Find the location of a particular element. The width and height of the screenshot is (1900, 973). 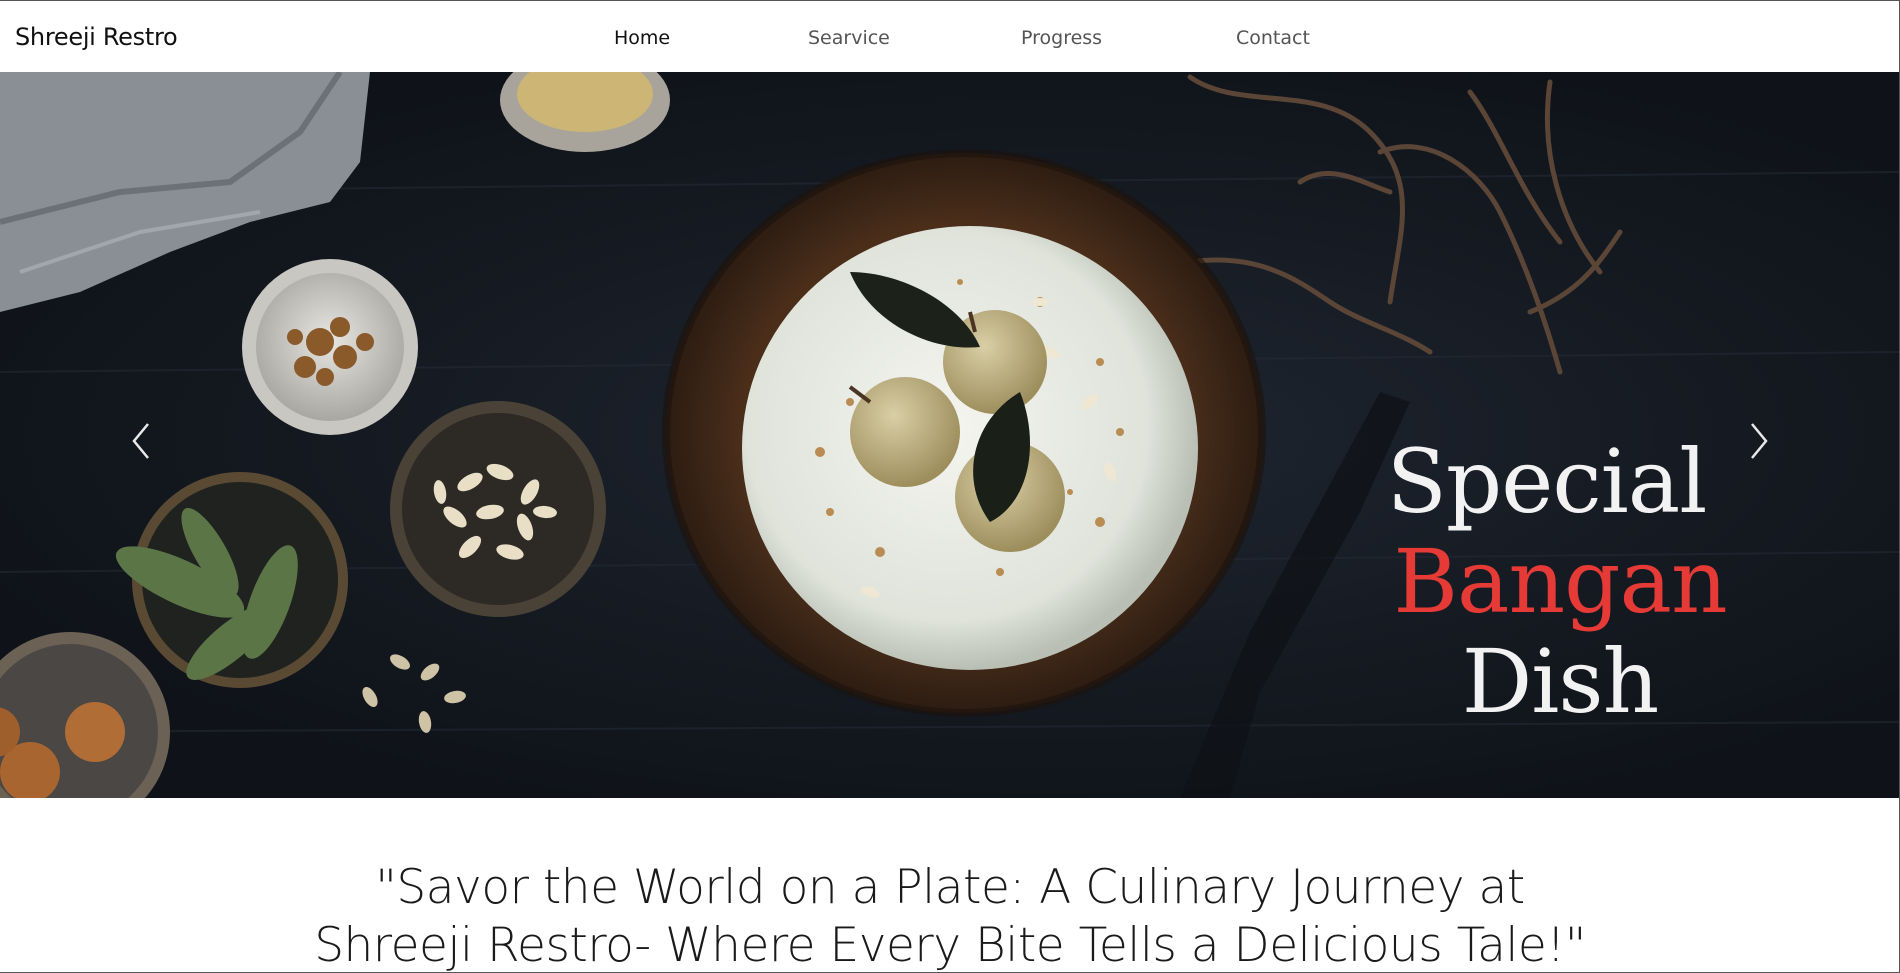

nav-contact: Contact is located at coordinates (1273, 38).